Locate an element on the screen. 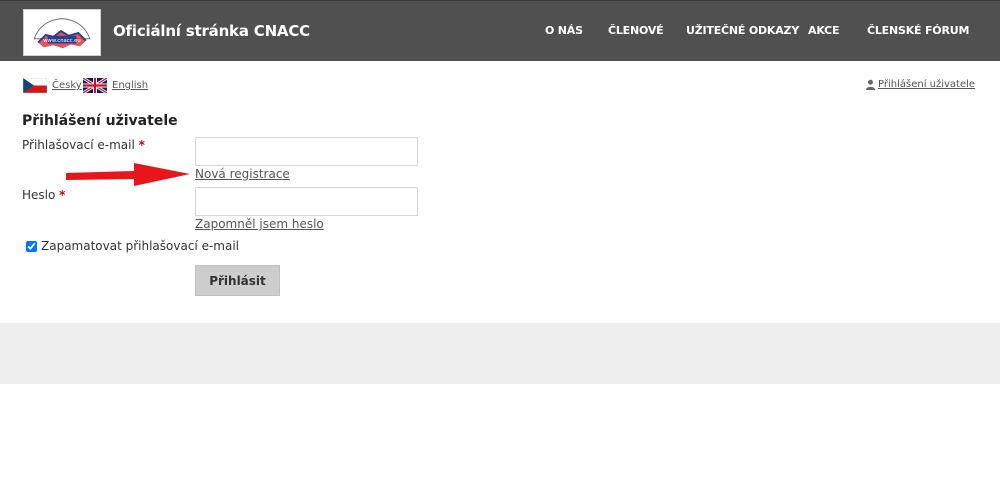  nav-item-clenove: ČLENOVÉ is located at coordinates (636, 30).